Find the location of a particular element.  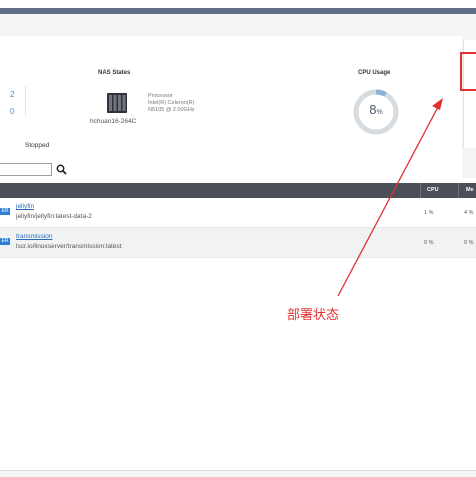

processor-label: Processor is located at coordinates (160, 96).